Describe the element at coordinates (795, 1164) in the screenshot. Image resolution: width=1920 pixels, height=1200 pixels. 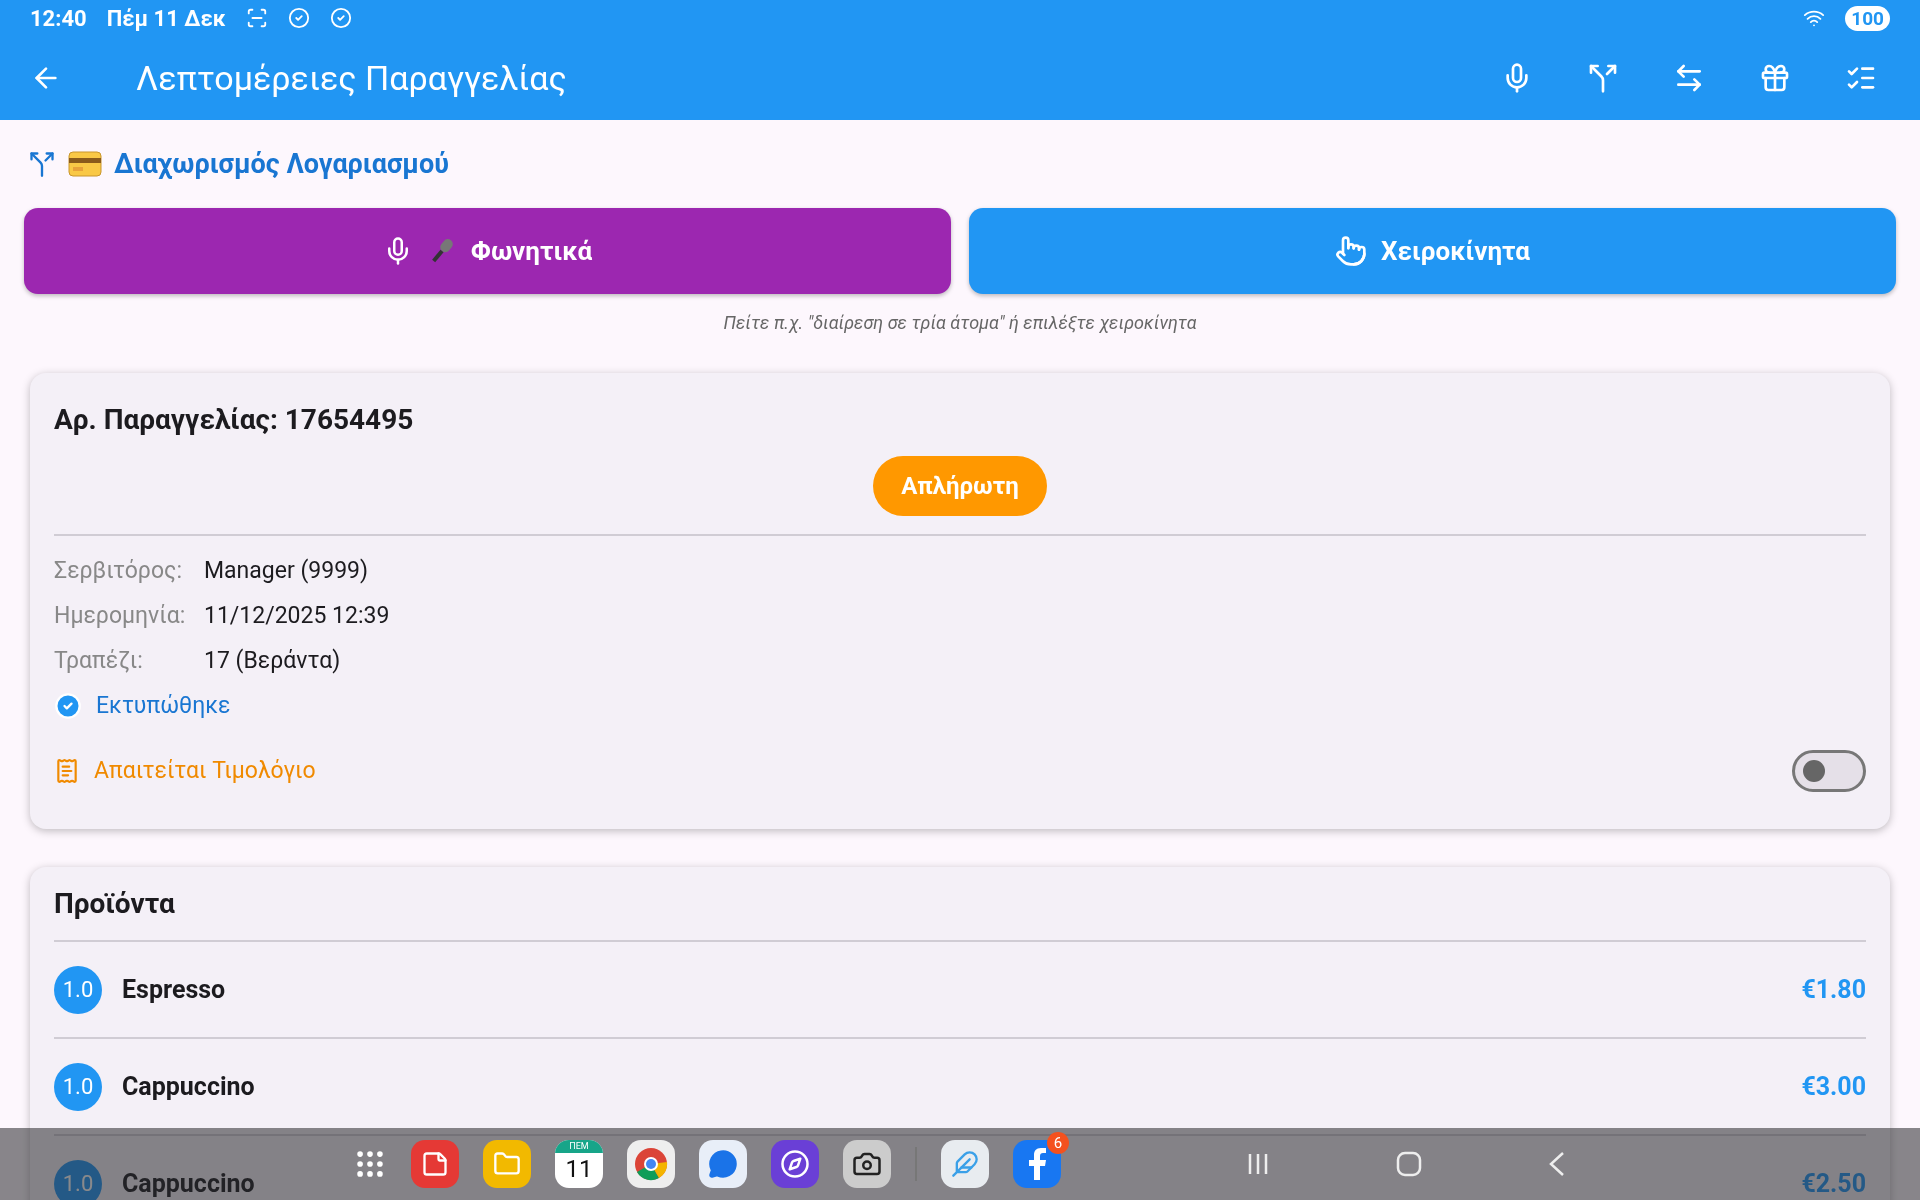
I see `compass-app-icon` at that location.